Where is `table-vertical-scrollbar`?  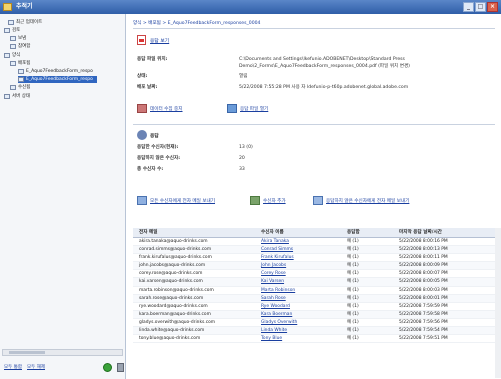 table-vertical-scrollbar is located at coordinates (498, 303).